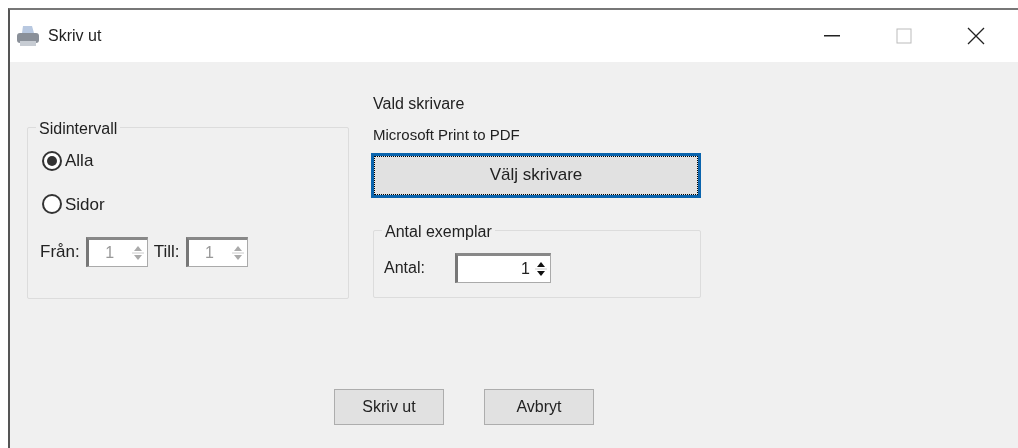 The height and width of the screenshot is (448, 1018). Describe the element at coordinates (832, 36) in the screenshot. I see `minimize-icon` at that location.